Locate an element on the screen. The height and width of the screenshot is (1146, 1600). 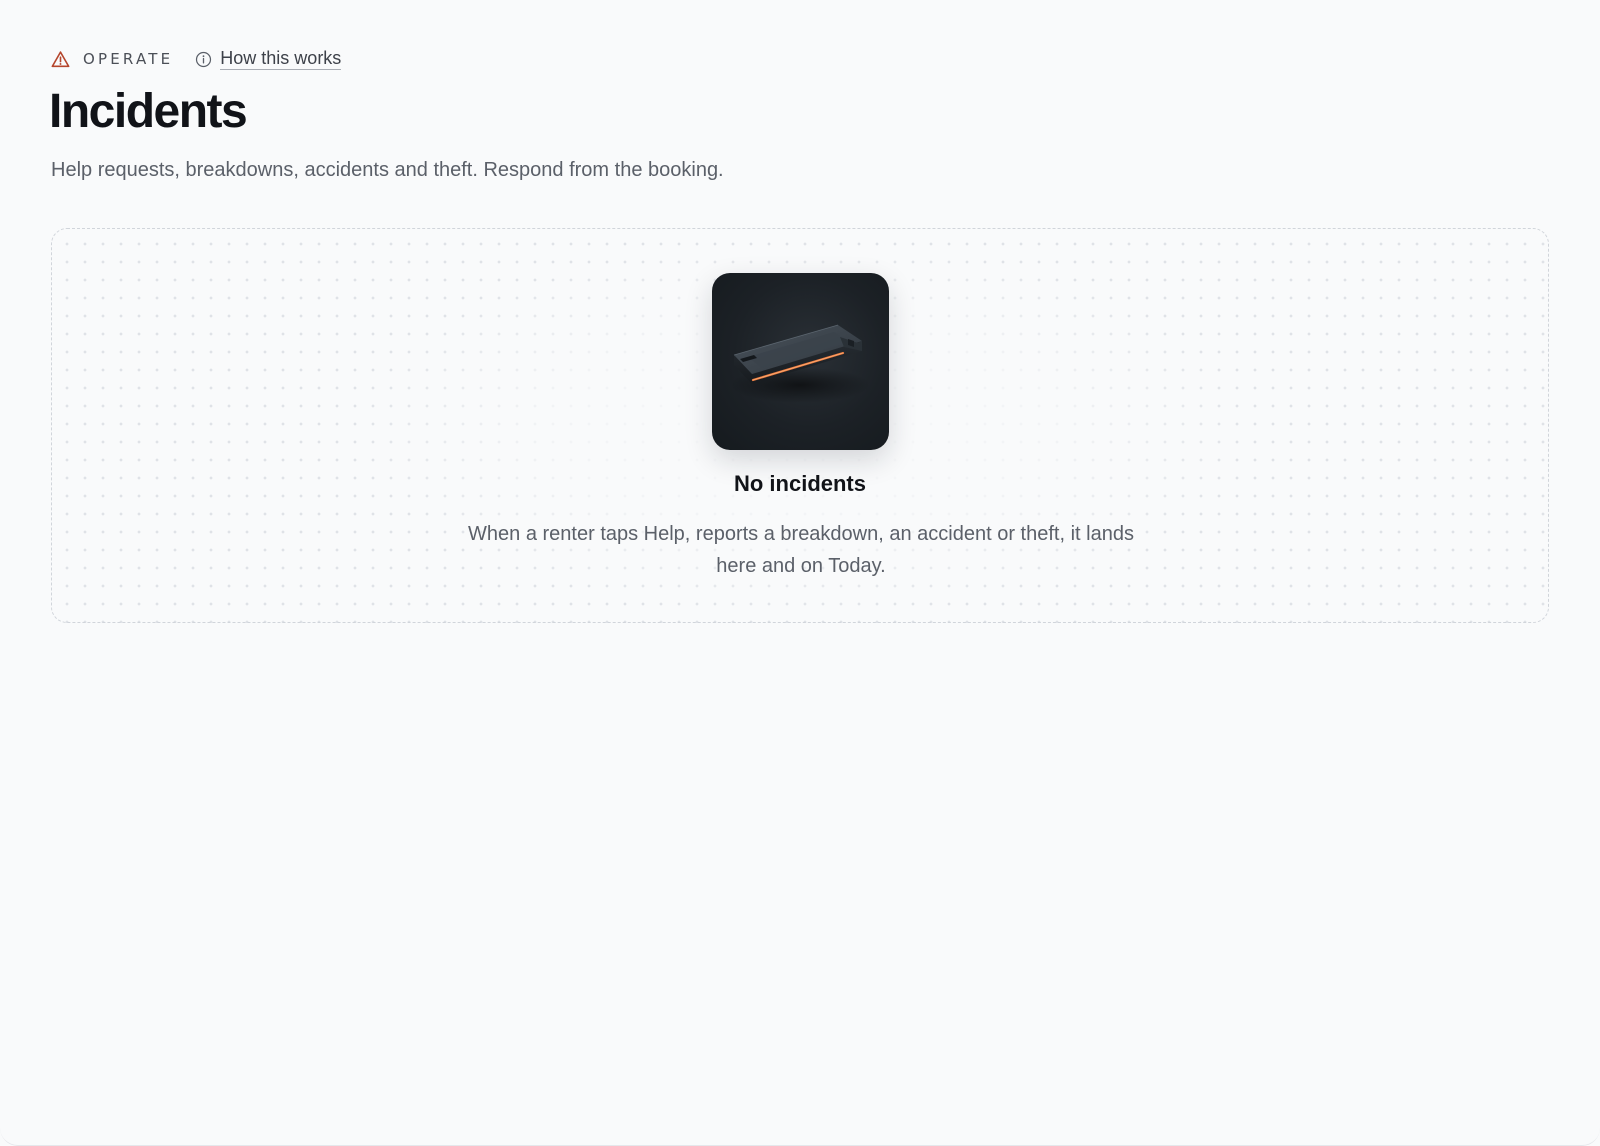
page-title: Incidents is located at coordinates (148, 111).